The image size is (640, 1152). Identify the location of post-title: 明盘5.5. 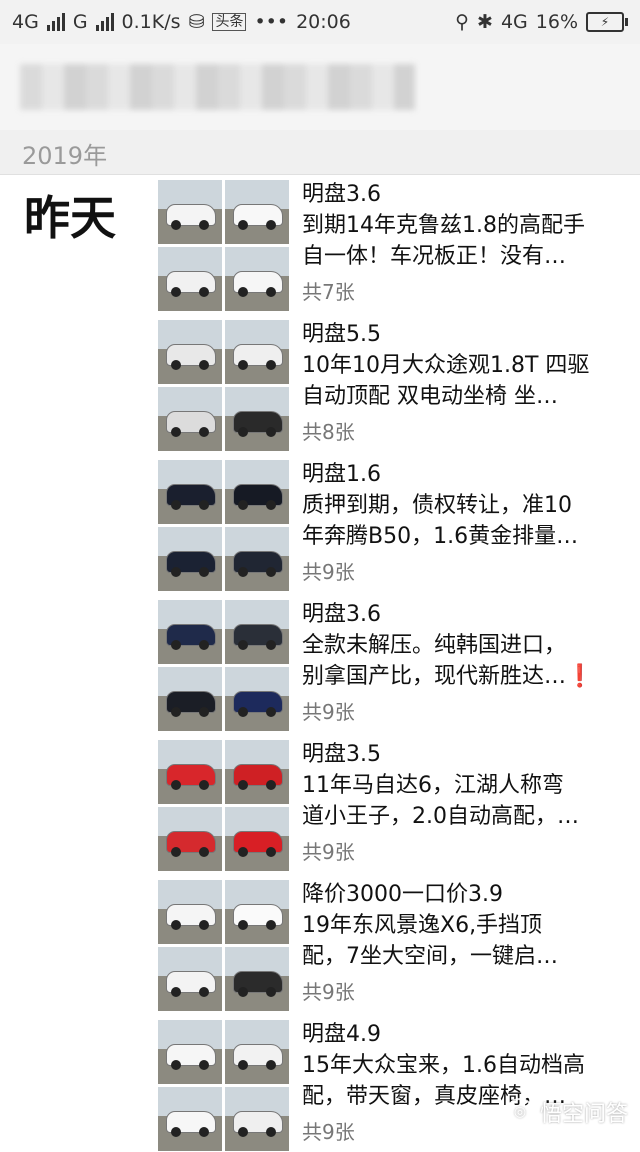
(341, 334).